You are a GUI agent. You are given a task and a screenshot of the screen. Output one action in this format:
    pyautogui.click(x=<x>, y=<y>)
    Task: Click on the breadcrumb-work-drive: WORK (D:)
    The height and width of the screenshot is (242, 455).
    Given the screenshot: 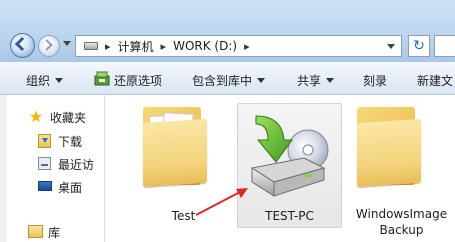 What is the action you would take?
    pyautogui.click(x=205, y=46)
    